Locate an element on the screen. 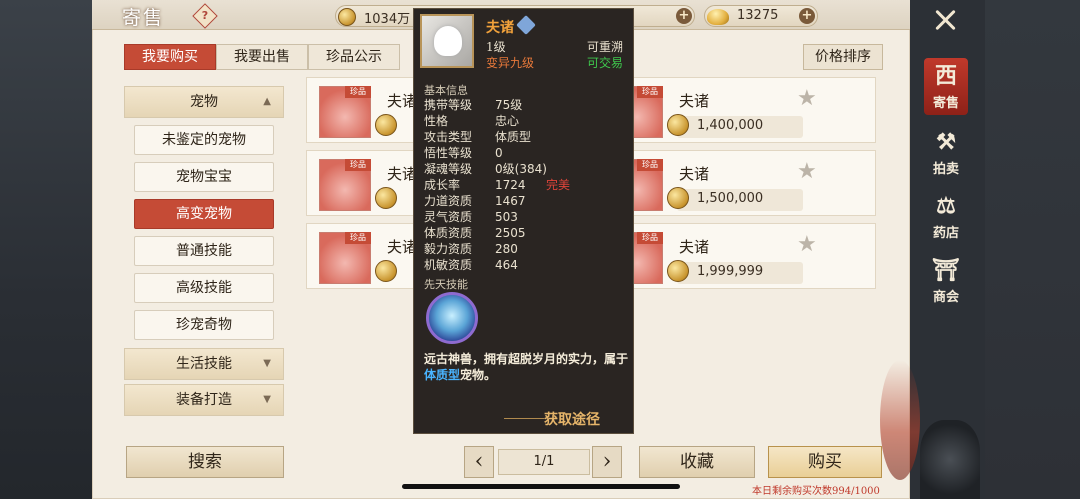  listing-price: 1,999,999 is located at coordinates (730, 271).